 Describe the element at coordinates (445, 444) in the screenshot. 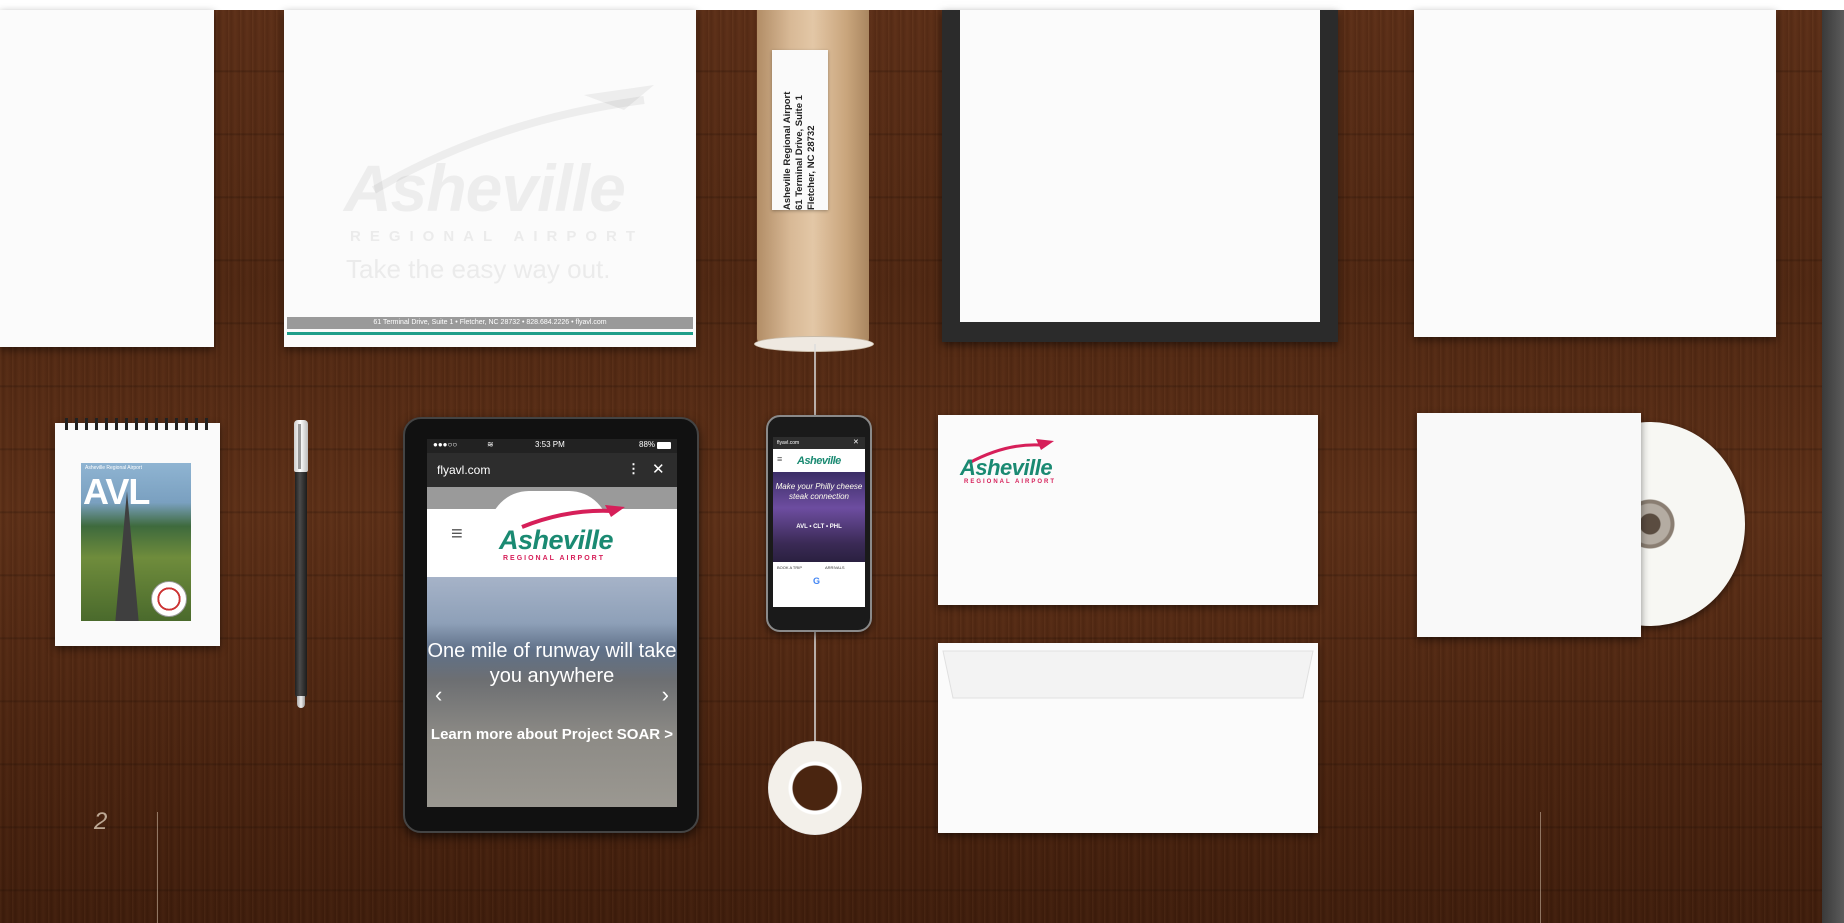

I see `signal-icon: ●●●○○` at that location.